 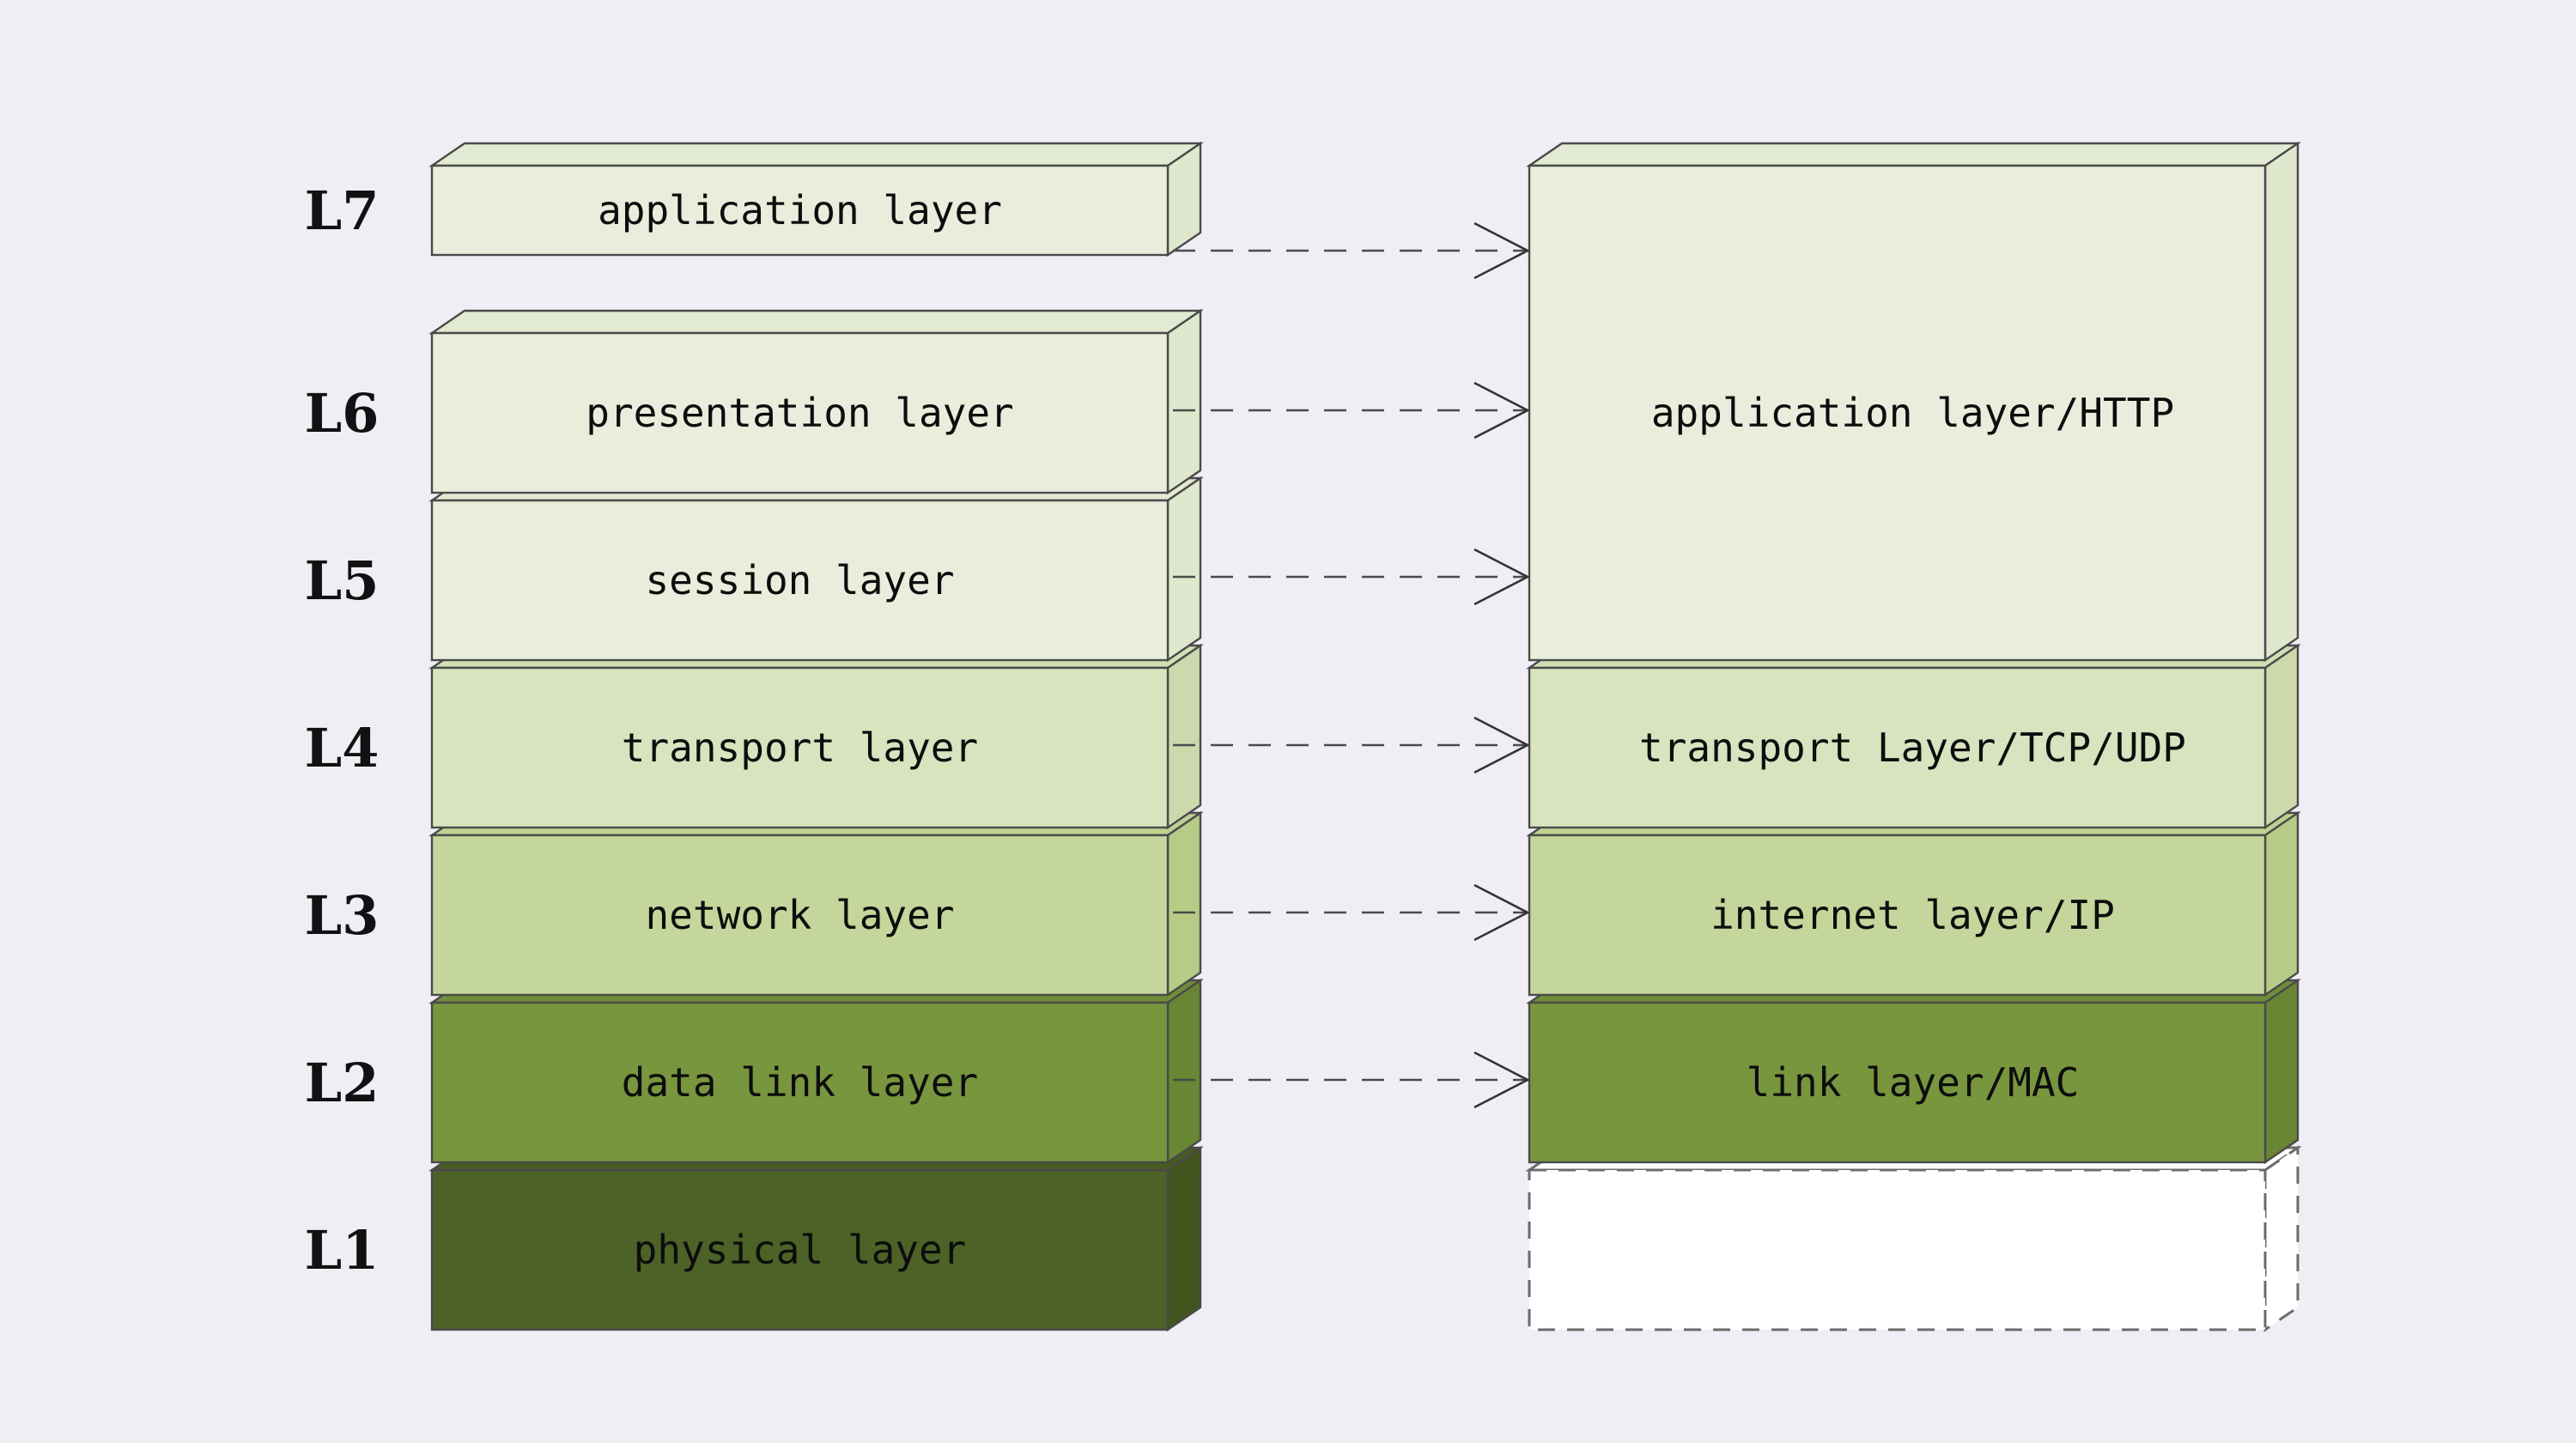 I want to click on level-labels-group: L7 L6 L5 L4 L3 L2 L1, so click(x=343, y=730).